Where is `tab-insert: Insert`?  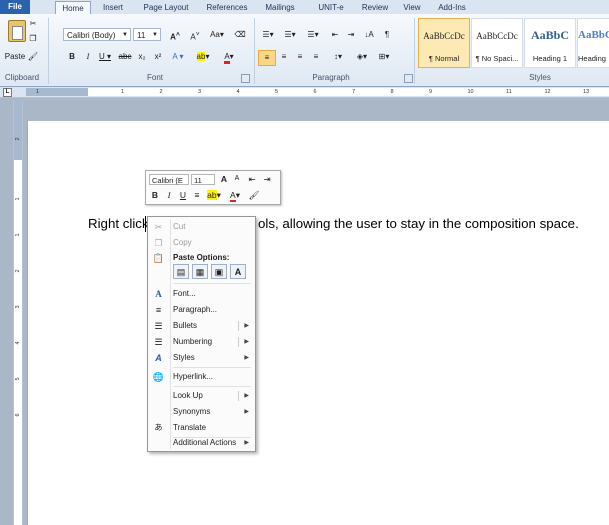
tab-insert: Insert is located at coordinates (113, 7).